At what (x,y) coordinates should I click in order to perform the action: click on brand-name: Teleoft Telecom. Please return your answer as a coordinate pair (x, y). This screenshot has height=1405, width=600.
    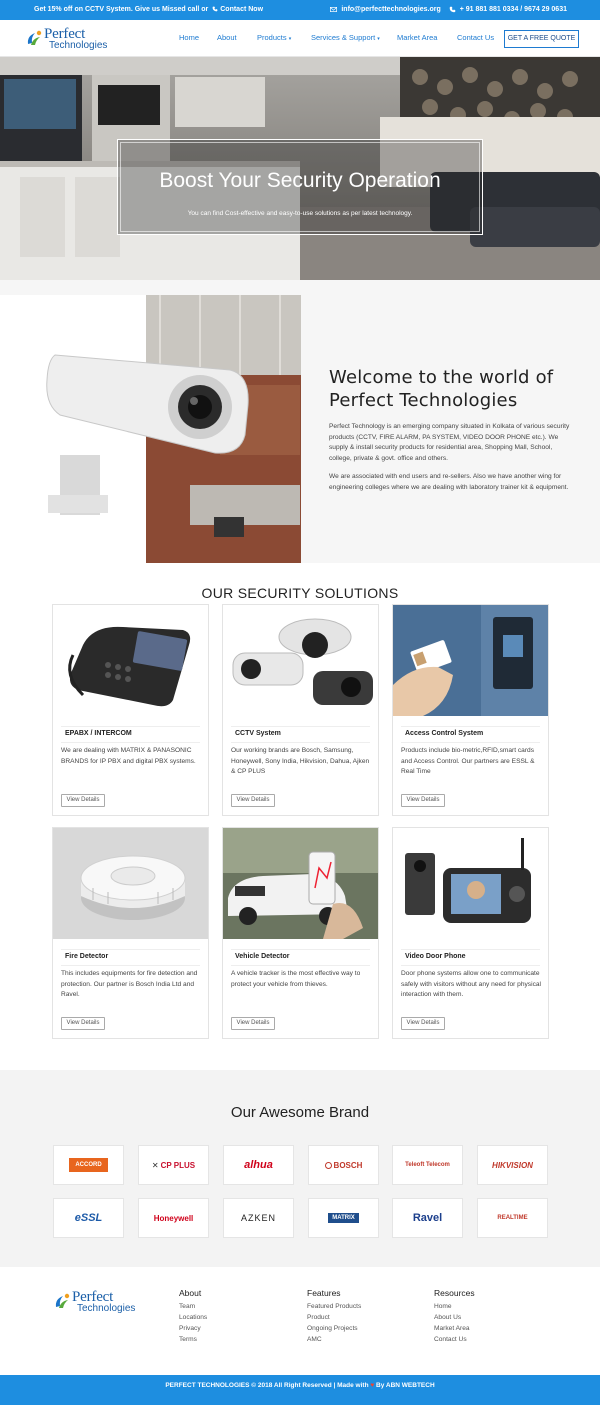
    Looking at the image, I should click on (427, 1165).